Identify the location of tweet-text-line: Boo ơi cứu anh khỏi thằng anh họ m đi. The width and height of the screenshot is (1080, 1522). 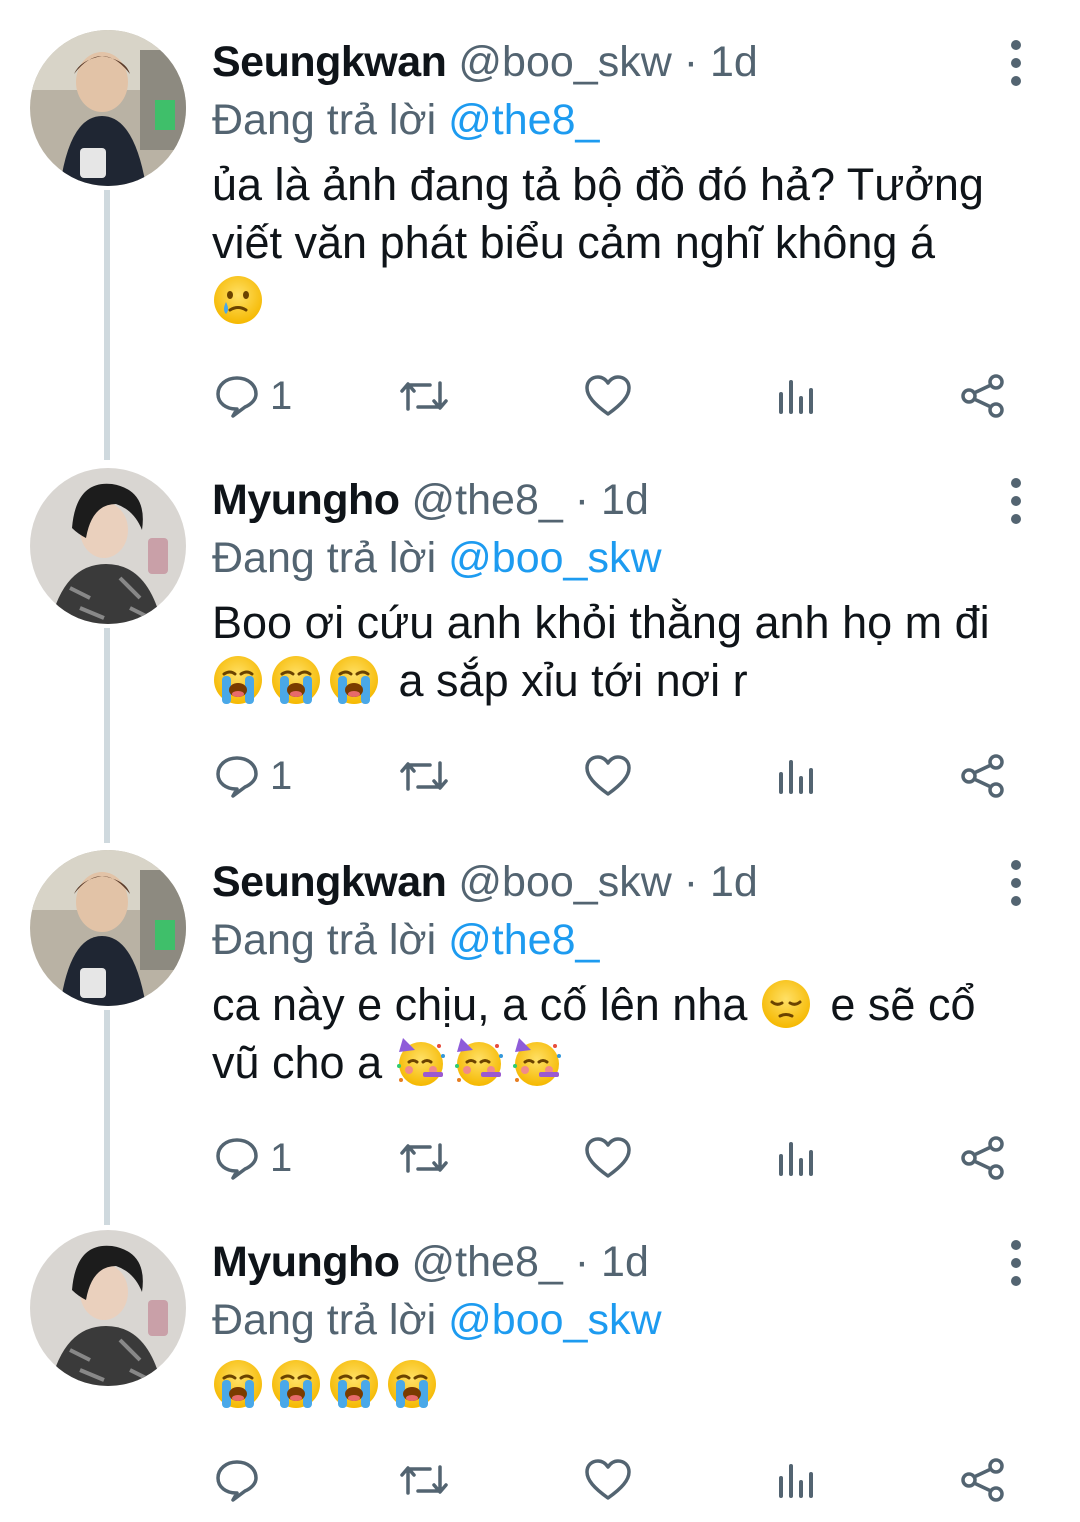
(601, 622).